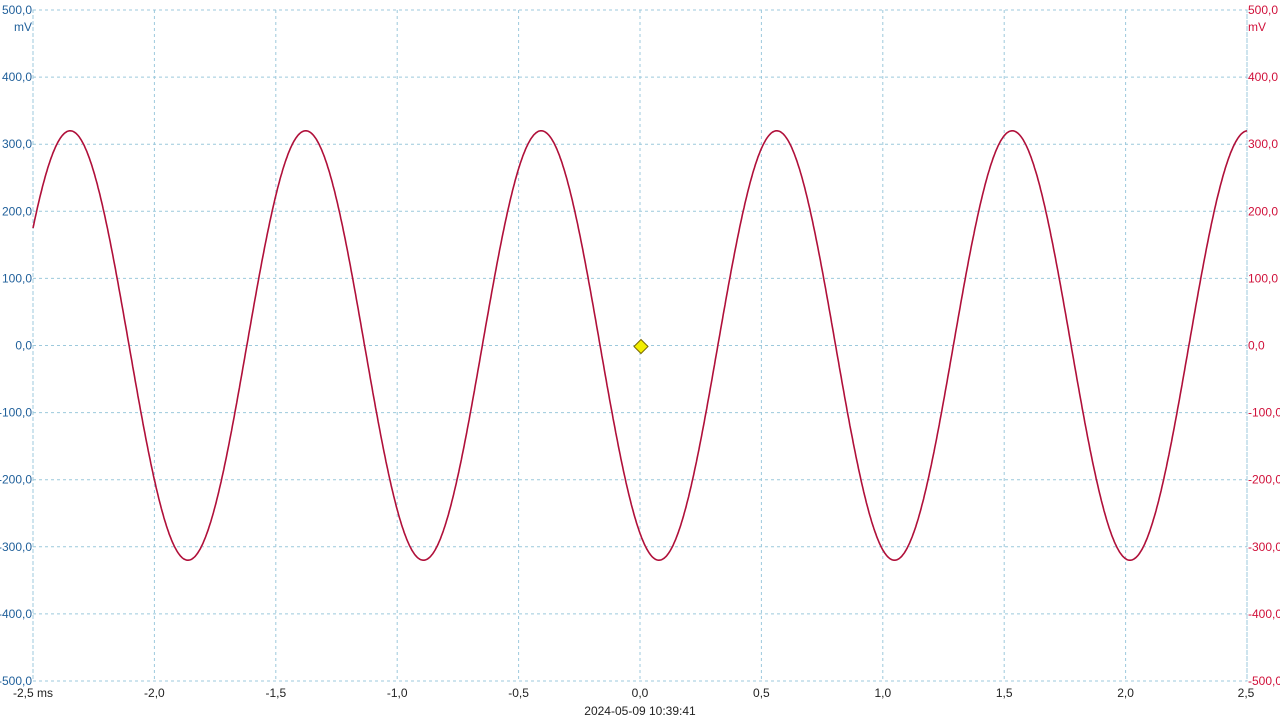 This screenshot has height=720, width=1280. Describe the element at coordinates (518, 693) in the screenshot. I see `x-tick-label: -0,5` at that location.